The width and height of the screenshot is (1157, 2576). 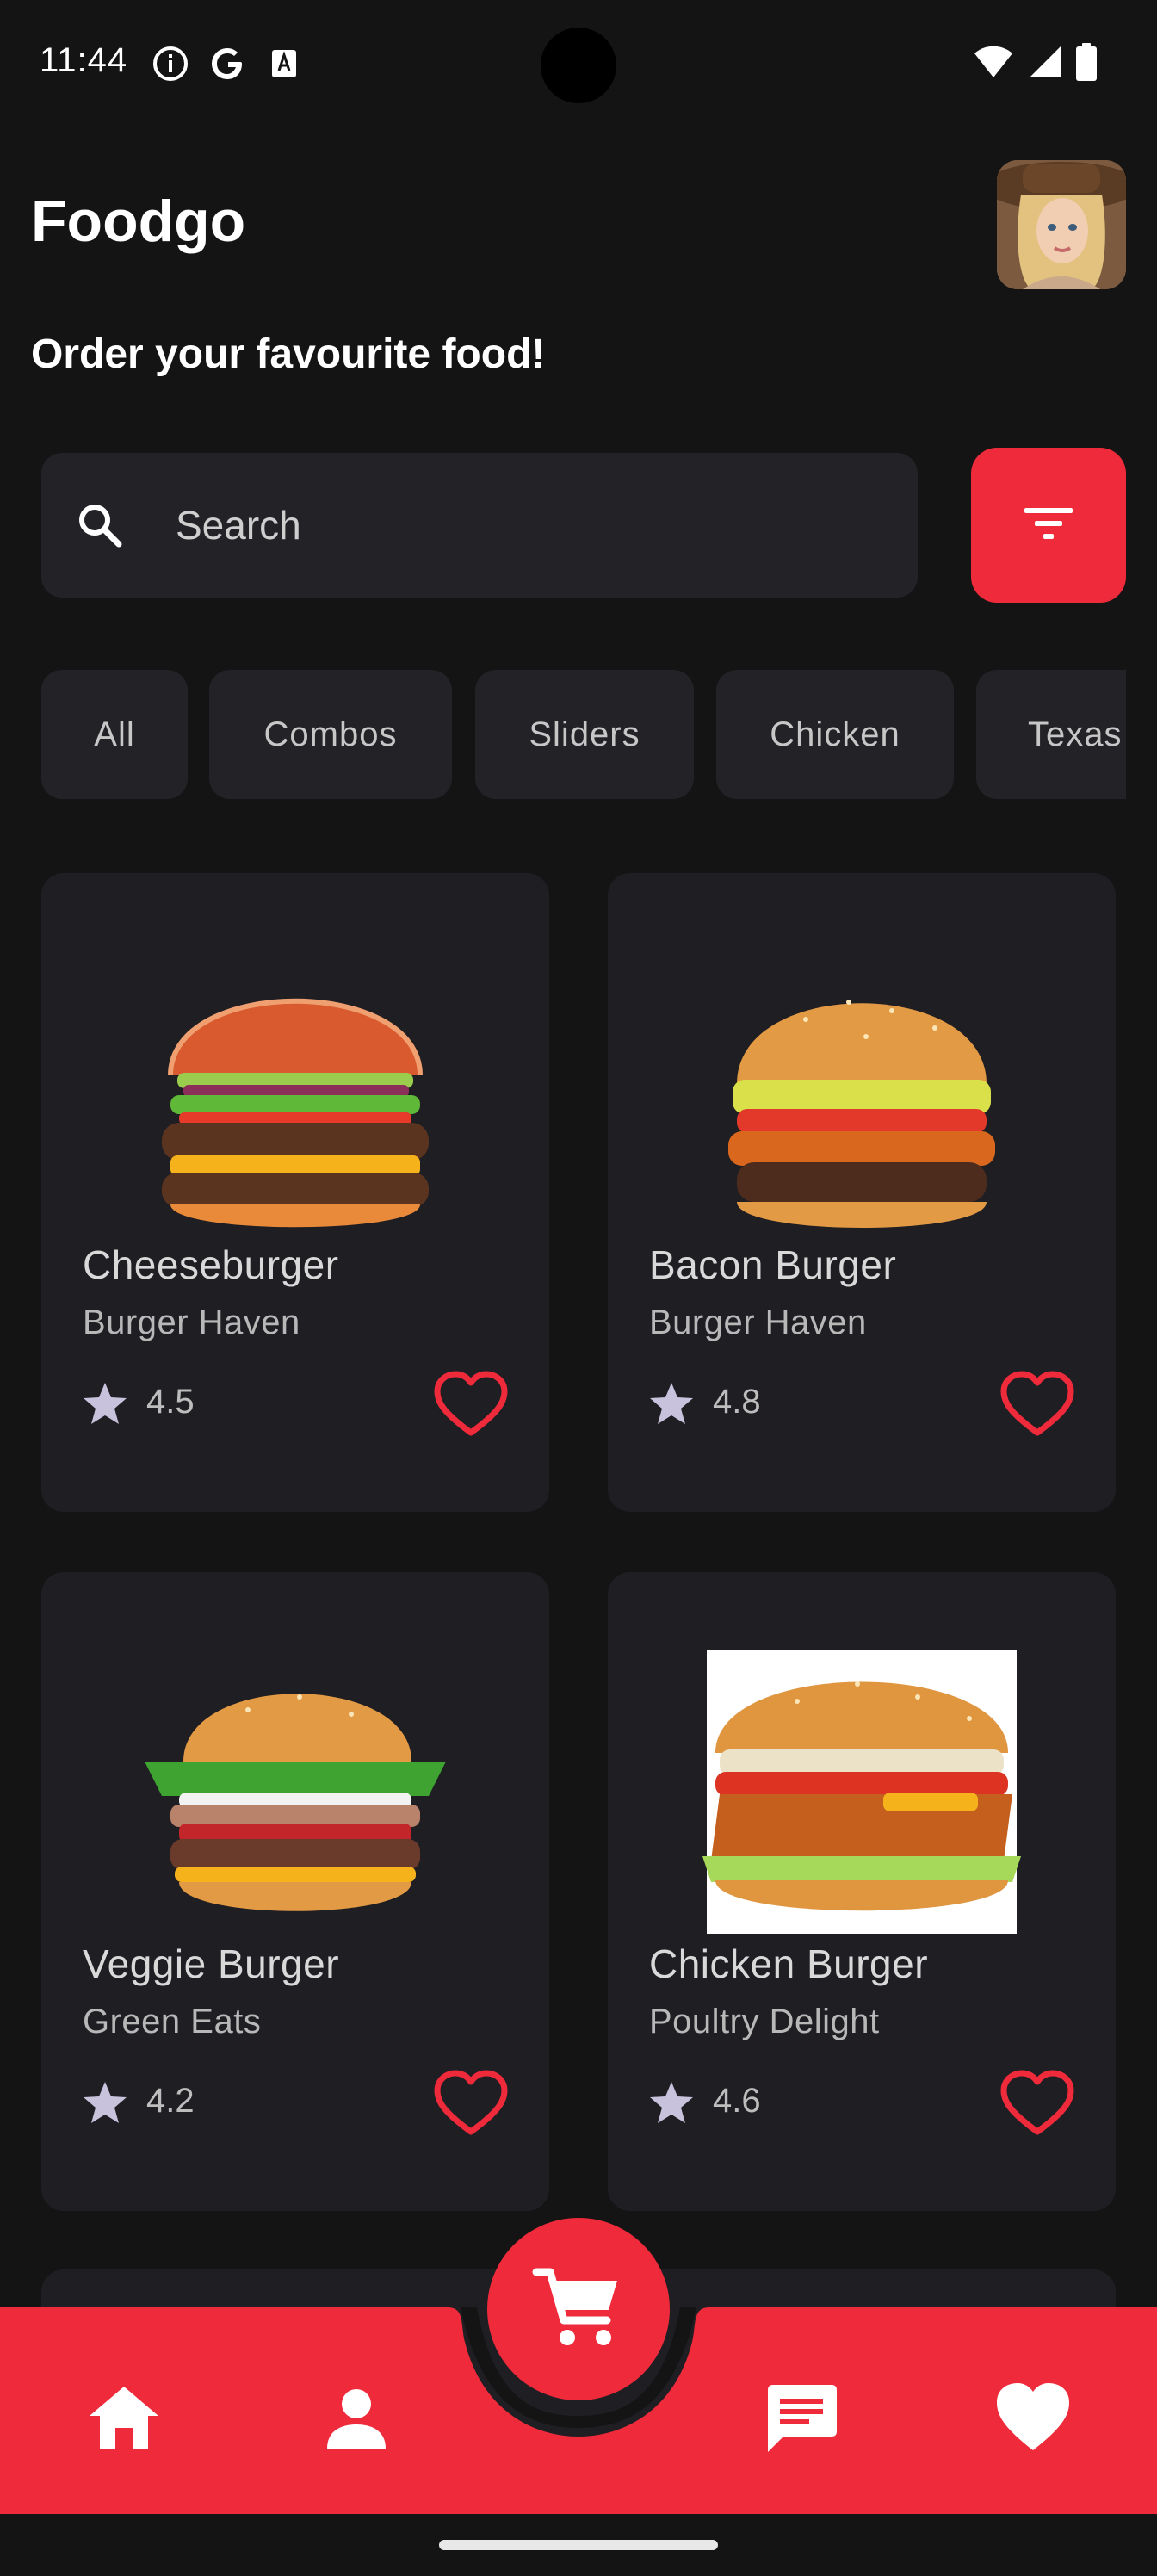 What do you see at coordinates (170, 2101) in the screenshot?
I see `product-rating: 4.2` at bounding box center [170, 2101].